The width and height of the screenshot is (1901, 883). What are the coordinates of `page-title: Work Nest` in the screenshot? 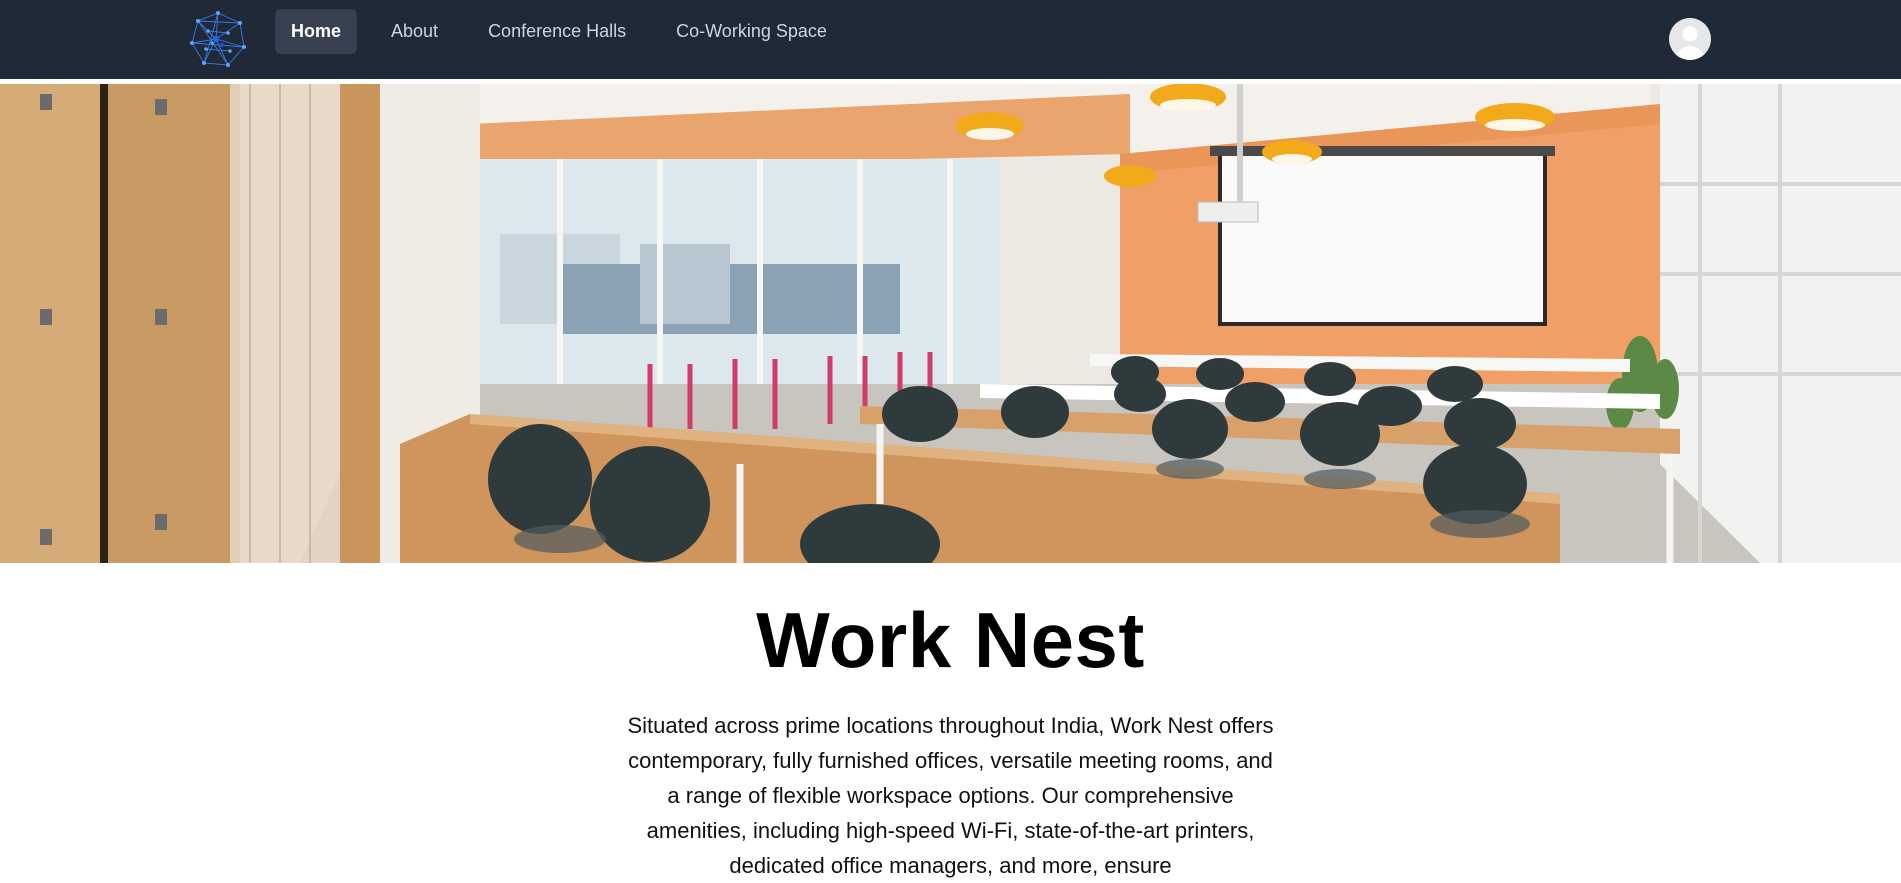 It's located at (950, 640).